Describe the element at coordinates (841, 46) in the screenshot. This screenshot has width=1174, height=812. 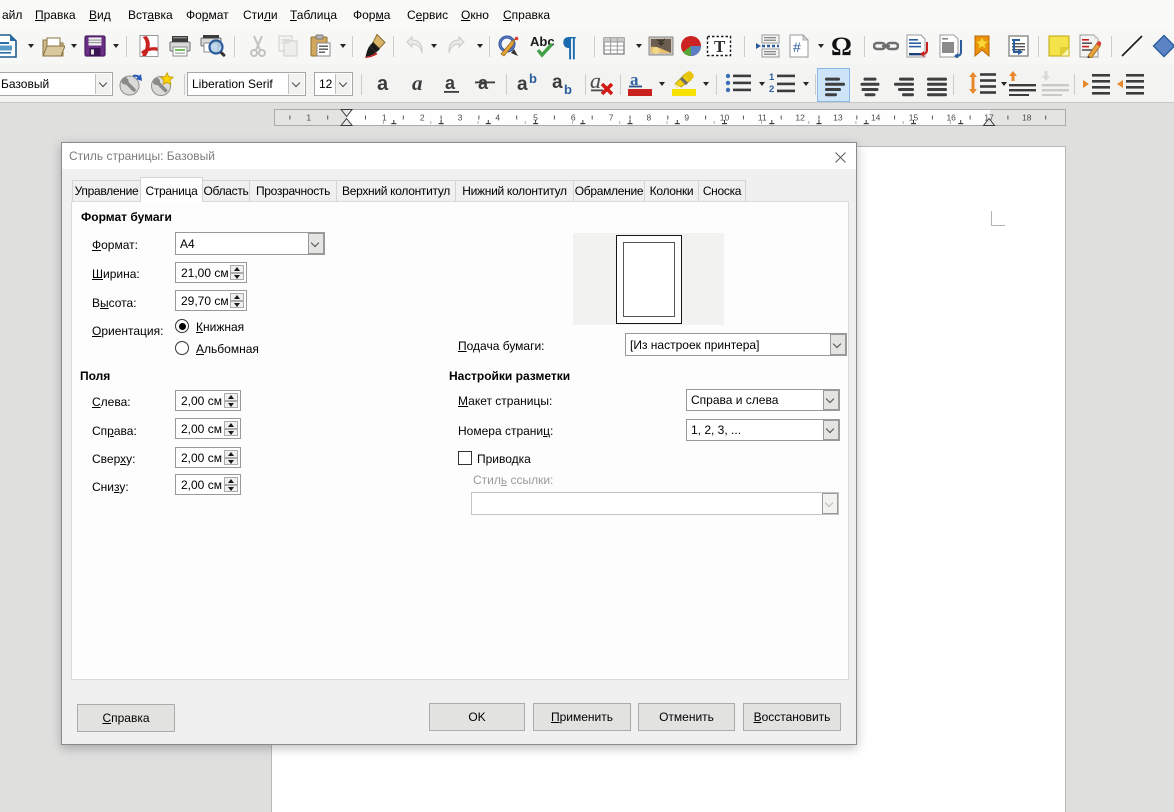
I see `svg-text: Ω` at that location.